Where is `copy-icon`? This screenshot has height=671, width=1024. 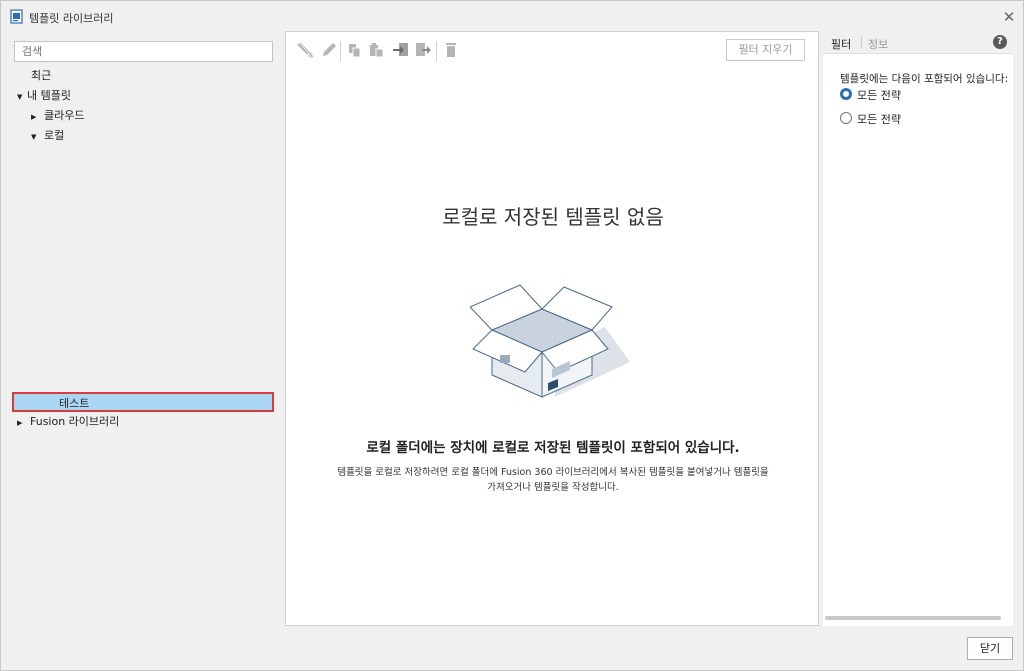
copy-icon is located at coordinates (355, 50).